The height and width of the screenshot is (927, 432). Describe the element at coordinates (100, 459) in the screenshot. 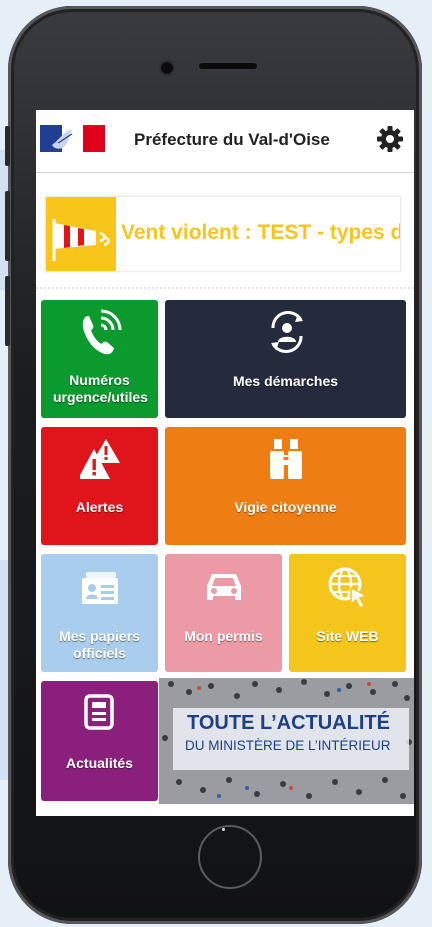

I see `warning-icon` at that location.